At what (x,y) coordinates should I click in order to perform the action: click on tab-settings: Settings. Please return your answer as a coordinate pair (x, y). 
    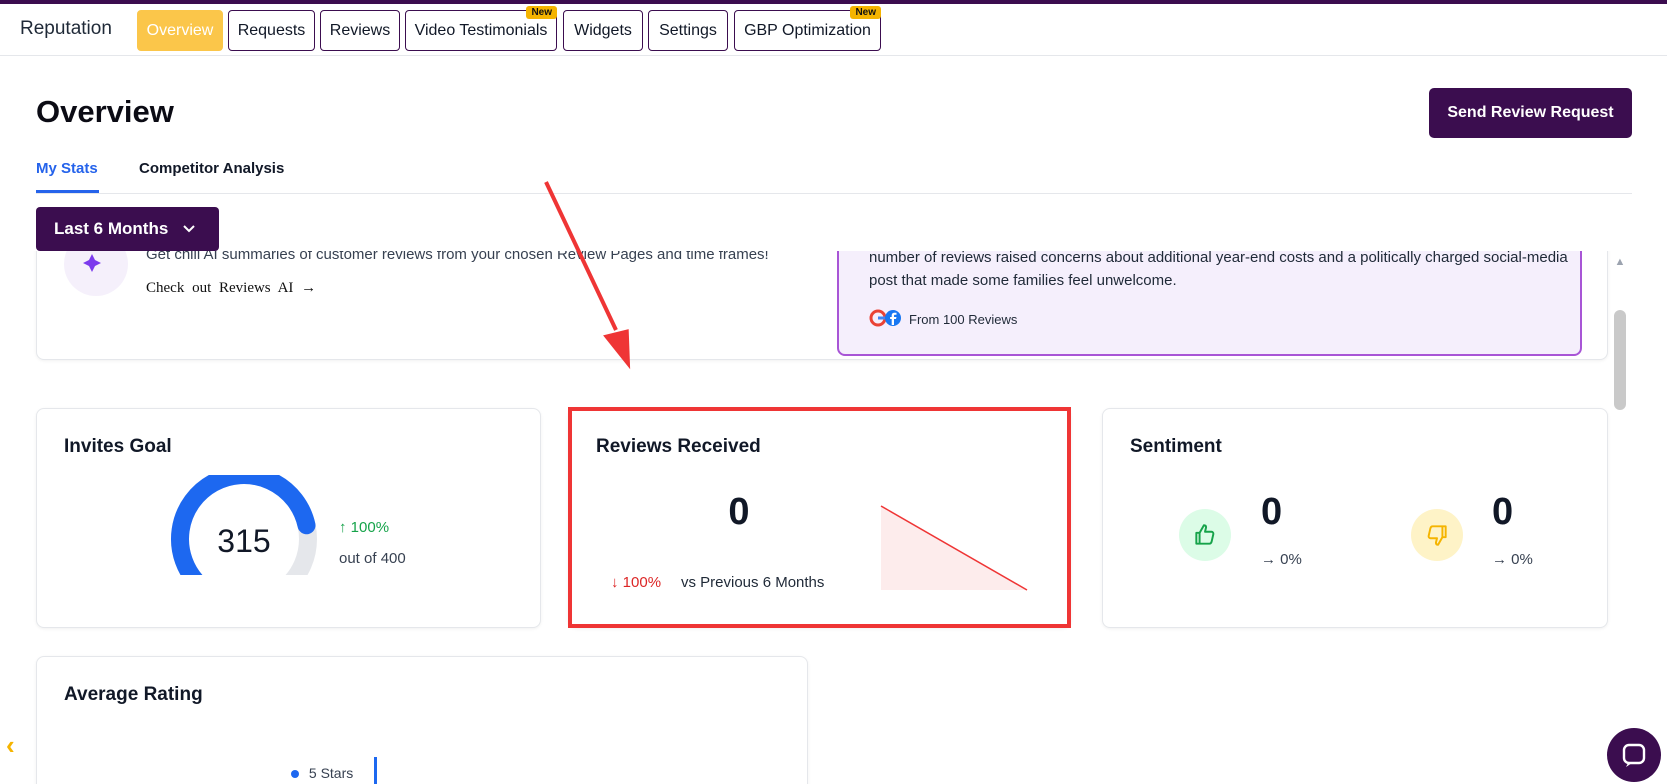
    Looking at the image, I should click on (688, 30).